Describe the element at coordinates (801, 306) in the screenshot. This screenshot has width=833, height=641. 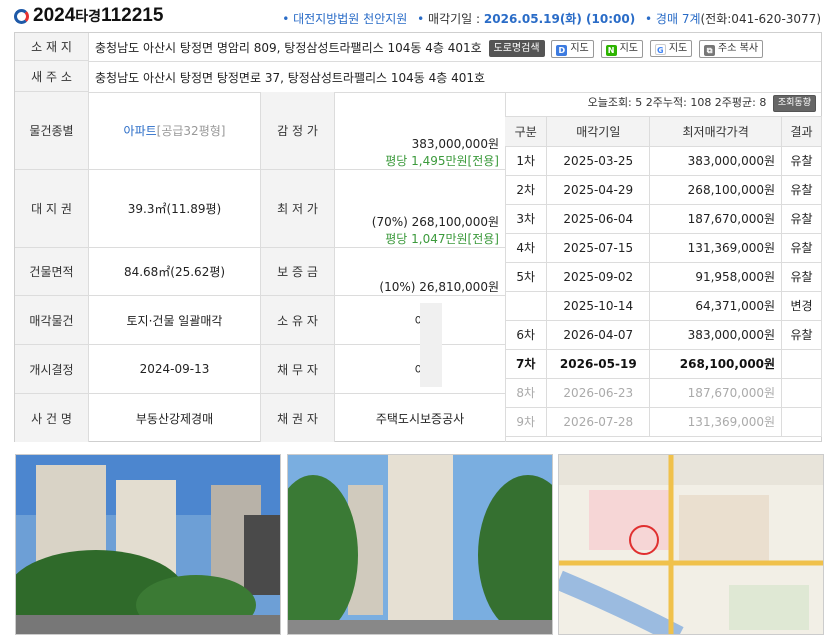
I see `history-result: 변경` at that location.